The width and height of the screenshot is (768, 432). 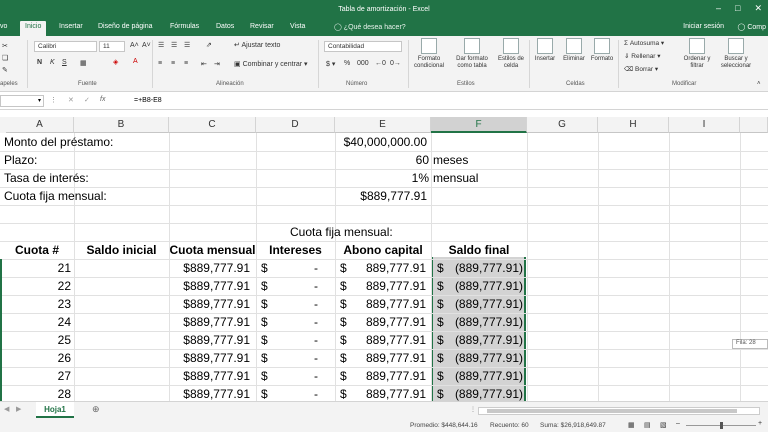 What do you see at coordinates (212, 125) in the screenshot?
I see `col-header-c: C` at bounding box center [212, 125].